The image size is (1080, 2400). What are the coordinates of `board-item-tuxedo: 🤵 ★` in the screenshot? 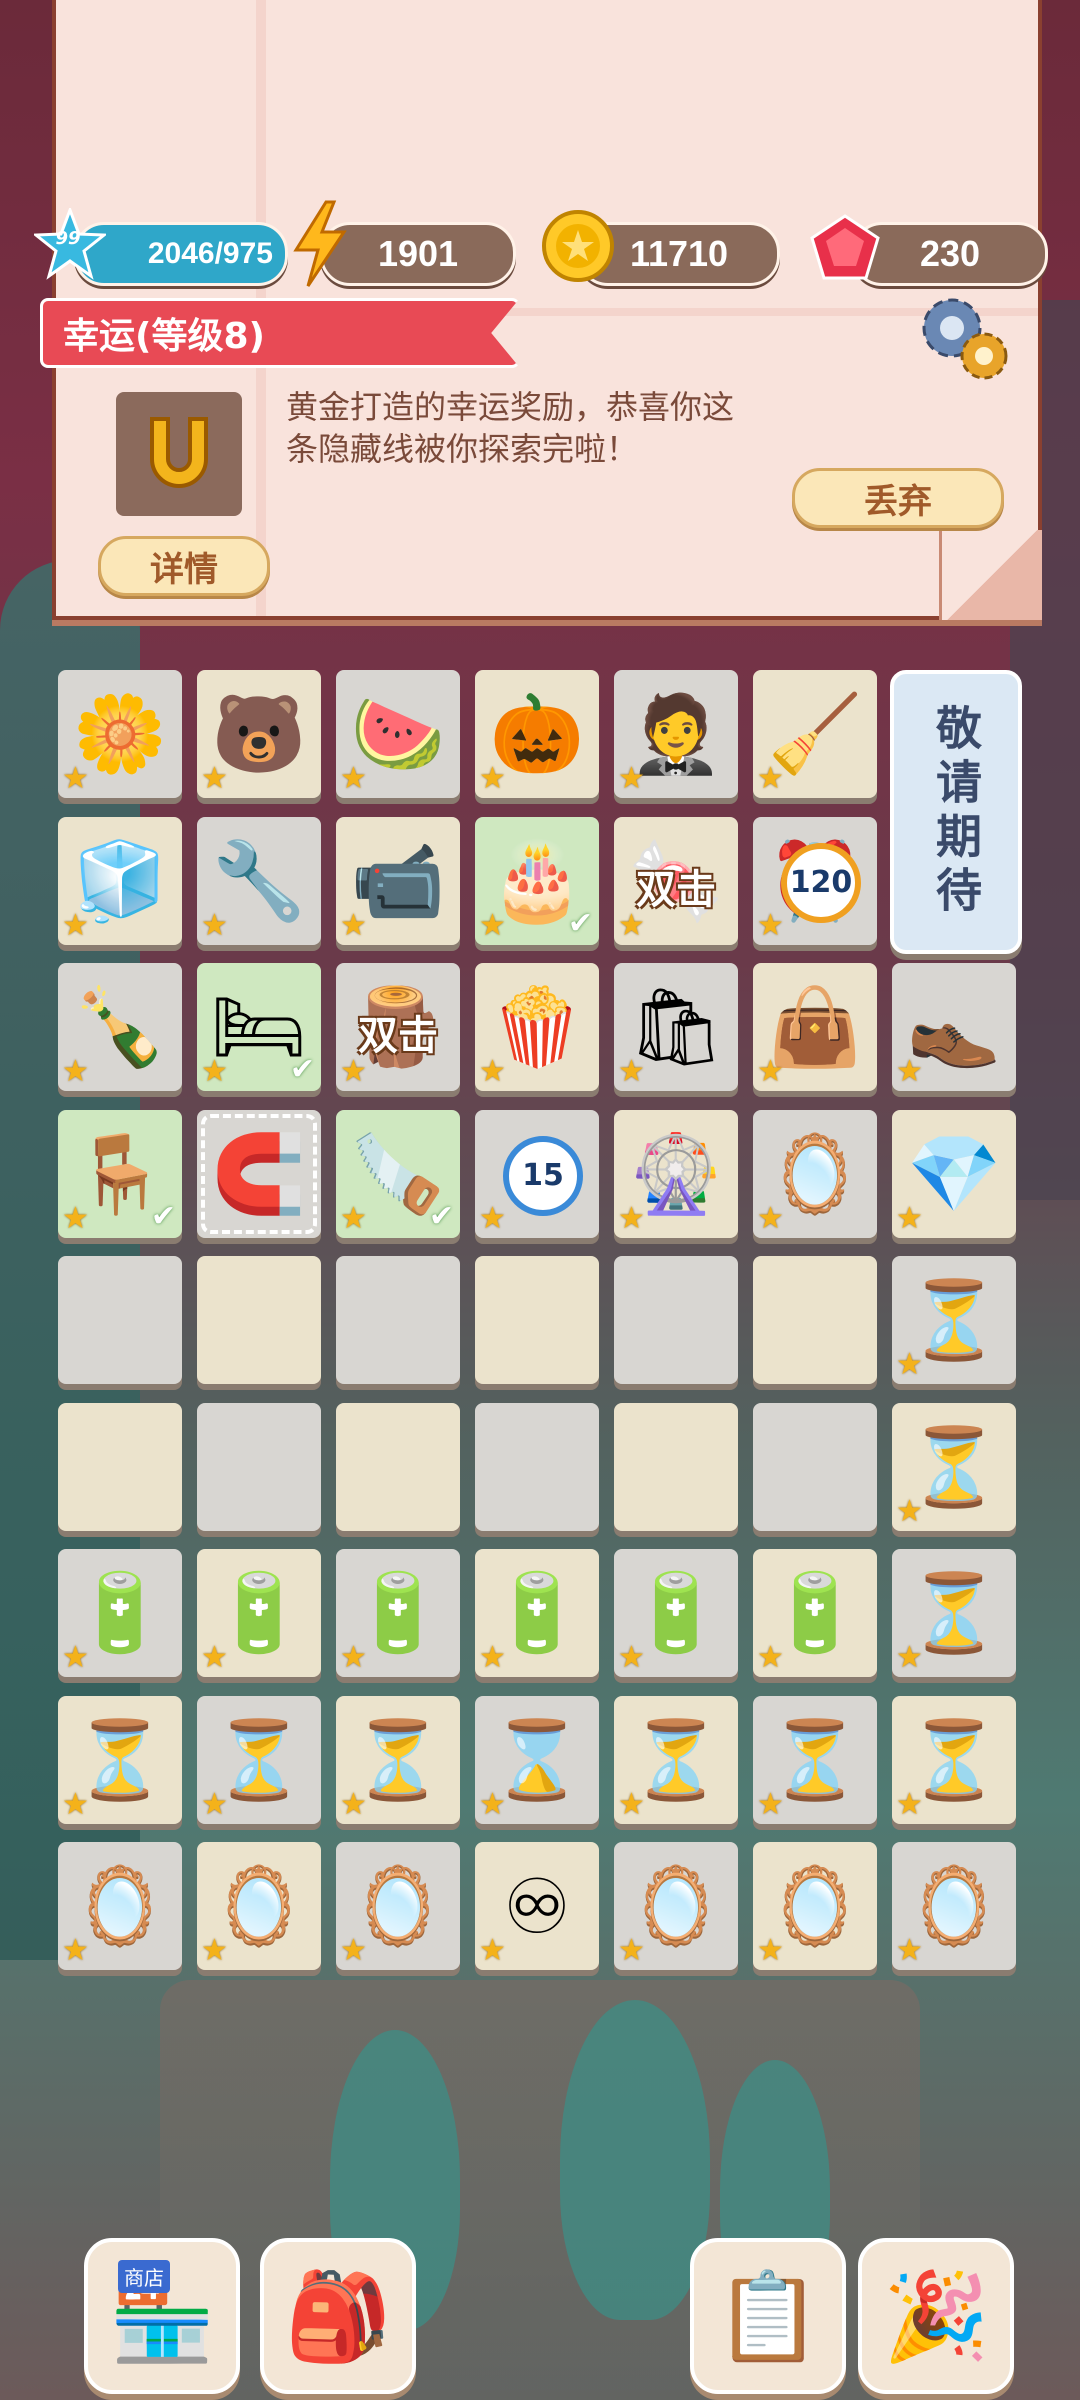 It's located at (676, 734).